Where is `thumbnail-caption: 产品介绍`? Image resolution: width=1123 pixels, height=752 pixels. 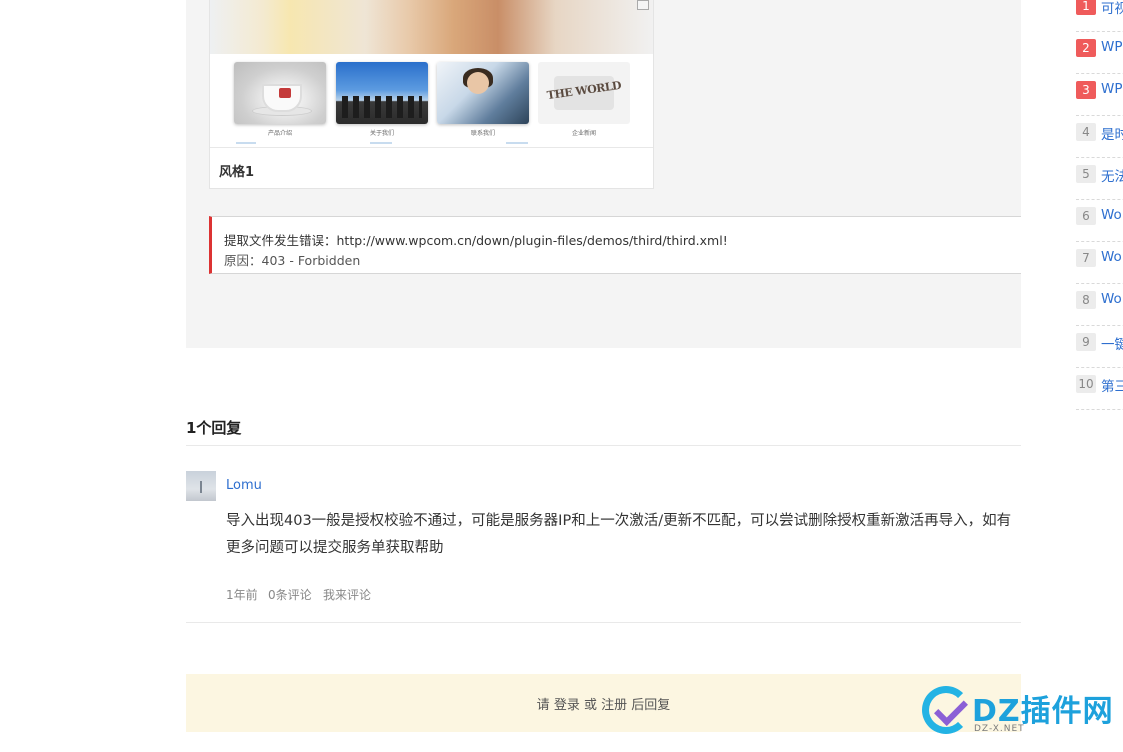 thumbnail-caption: 产品介绍 is located at coordinates (279, 133).